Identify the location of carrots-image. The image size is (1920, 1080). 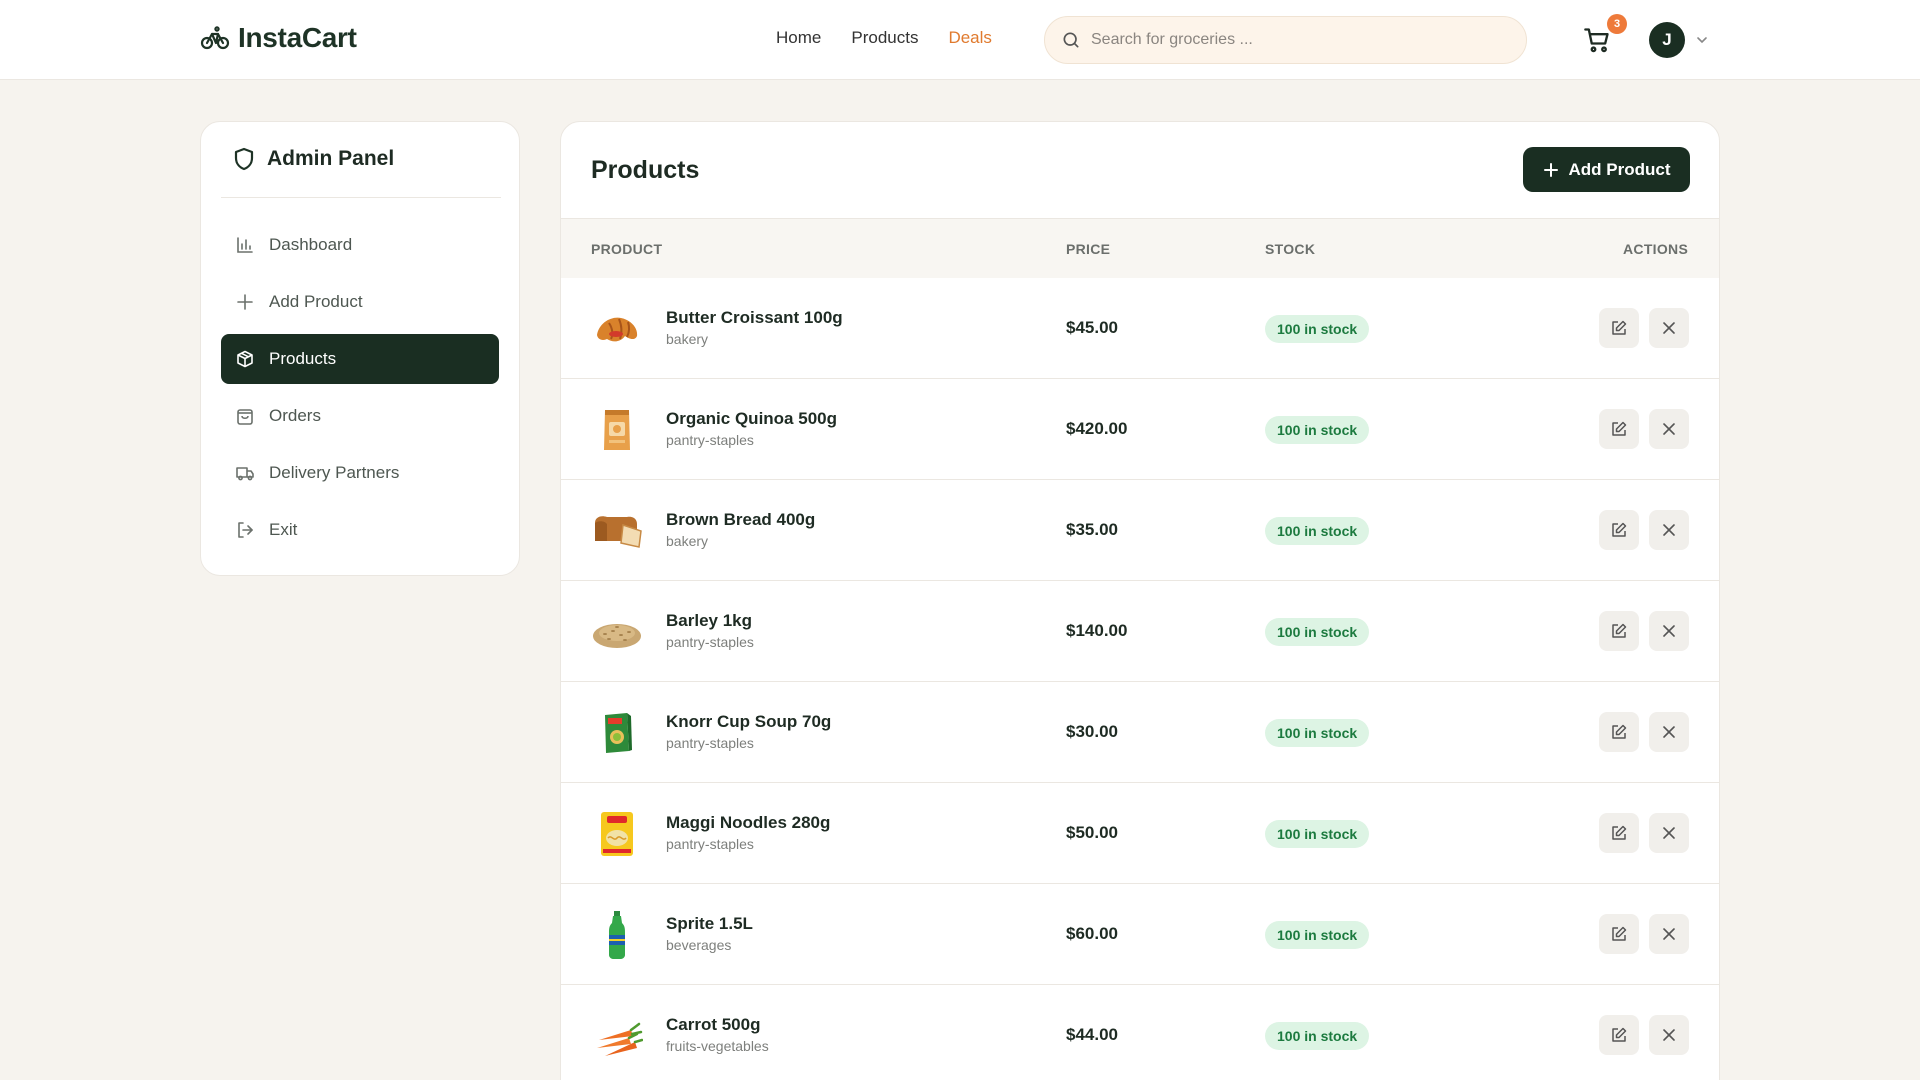
(620, 1039).